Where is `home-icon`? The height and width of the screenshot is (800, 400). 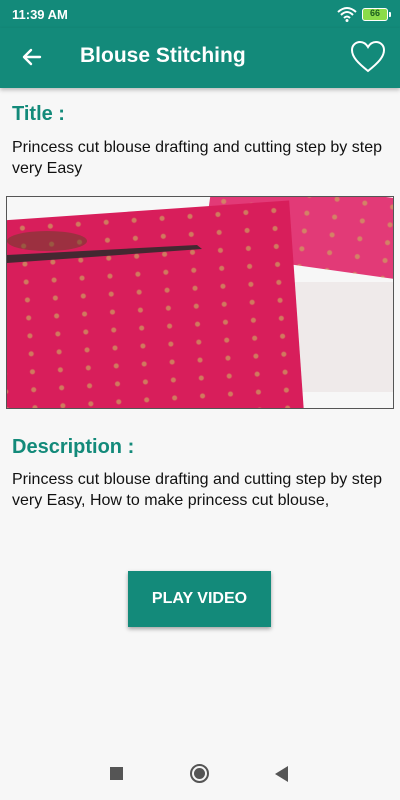 home-icon is located at coordinates (199, 773).